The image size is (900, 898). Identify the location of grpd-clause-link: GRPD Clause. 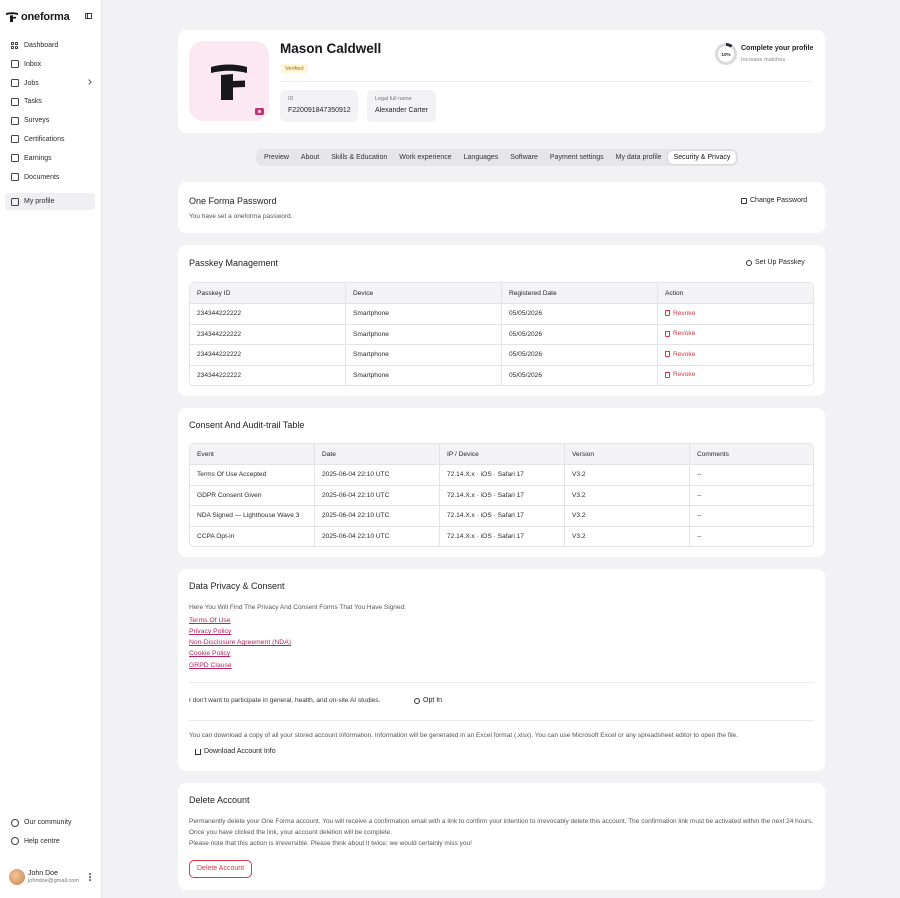
(210, 665).